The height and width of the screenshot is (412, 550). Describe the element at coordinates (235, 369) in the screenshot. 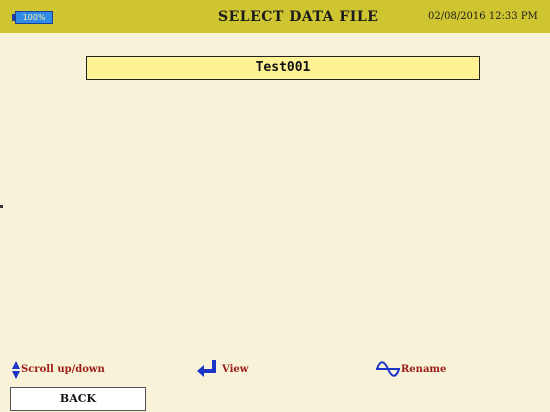

I see `view-hint-label: View` at that location.